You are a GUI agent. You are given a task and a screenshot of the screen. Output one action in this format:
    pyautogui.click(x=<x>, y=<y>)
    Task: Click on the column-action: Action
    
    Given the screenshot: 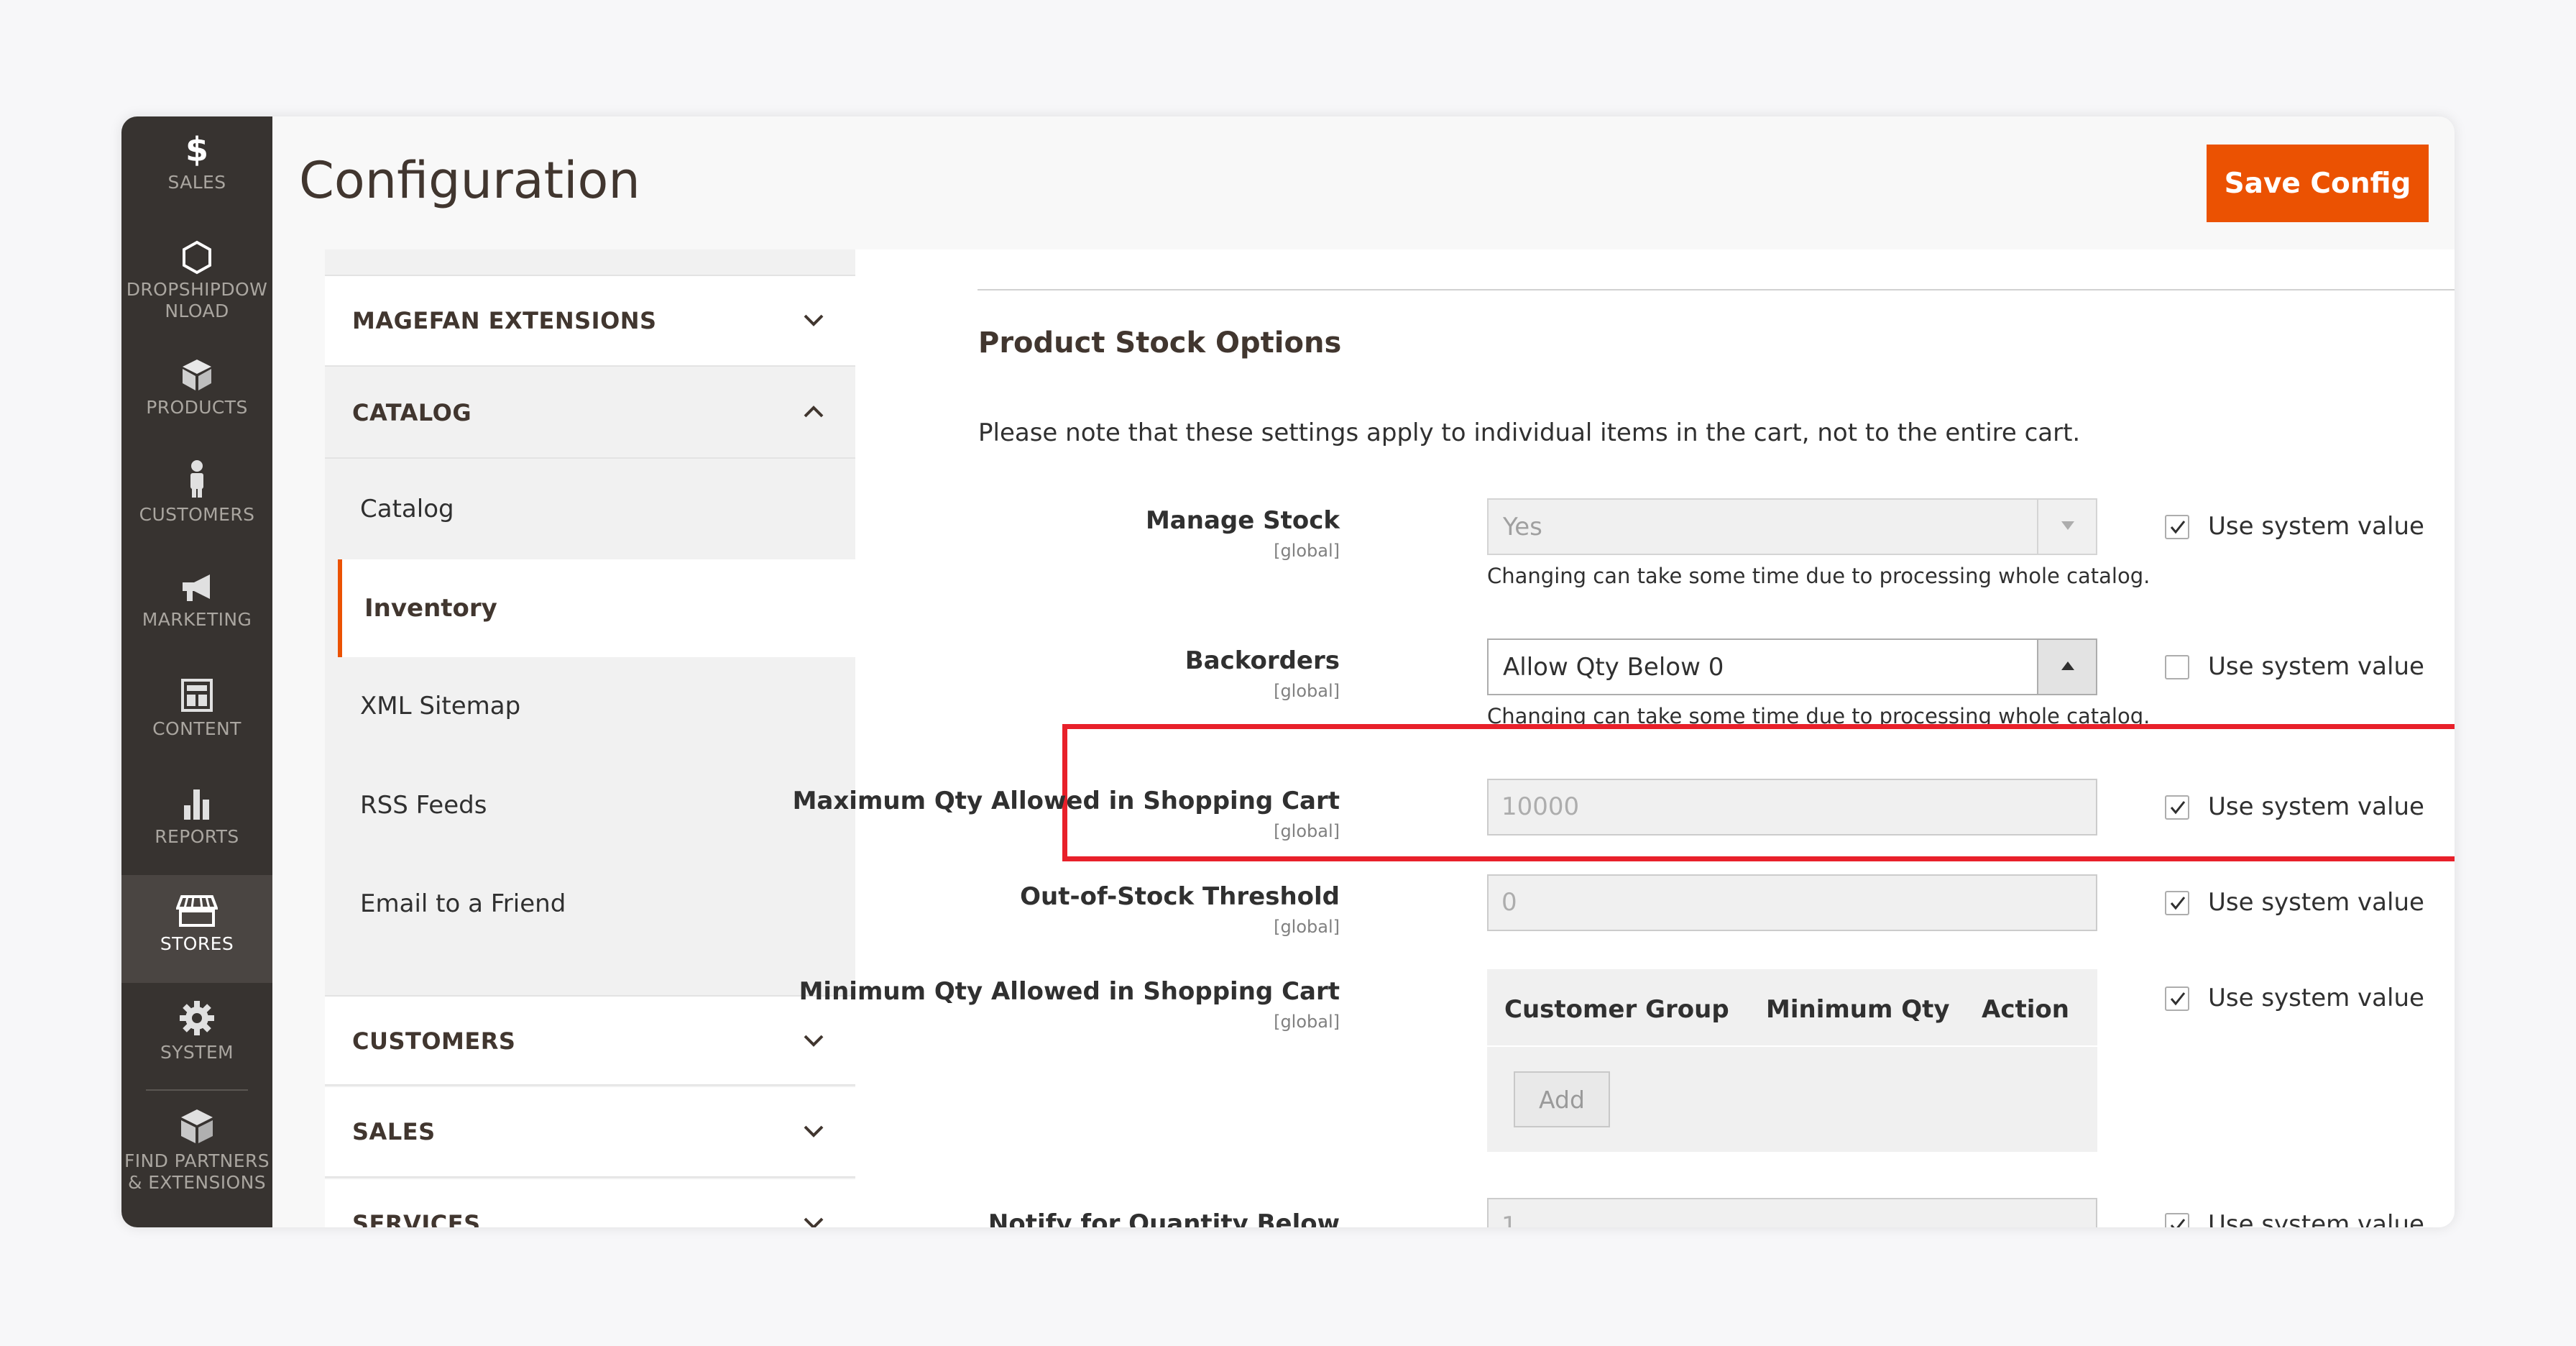 What is the action you would take?
    pyautogui.click(x=2025, y=1009)
    